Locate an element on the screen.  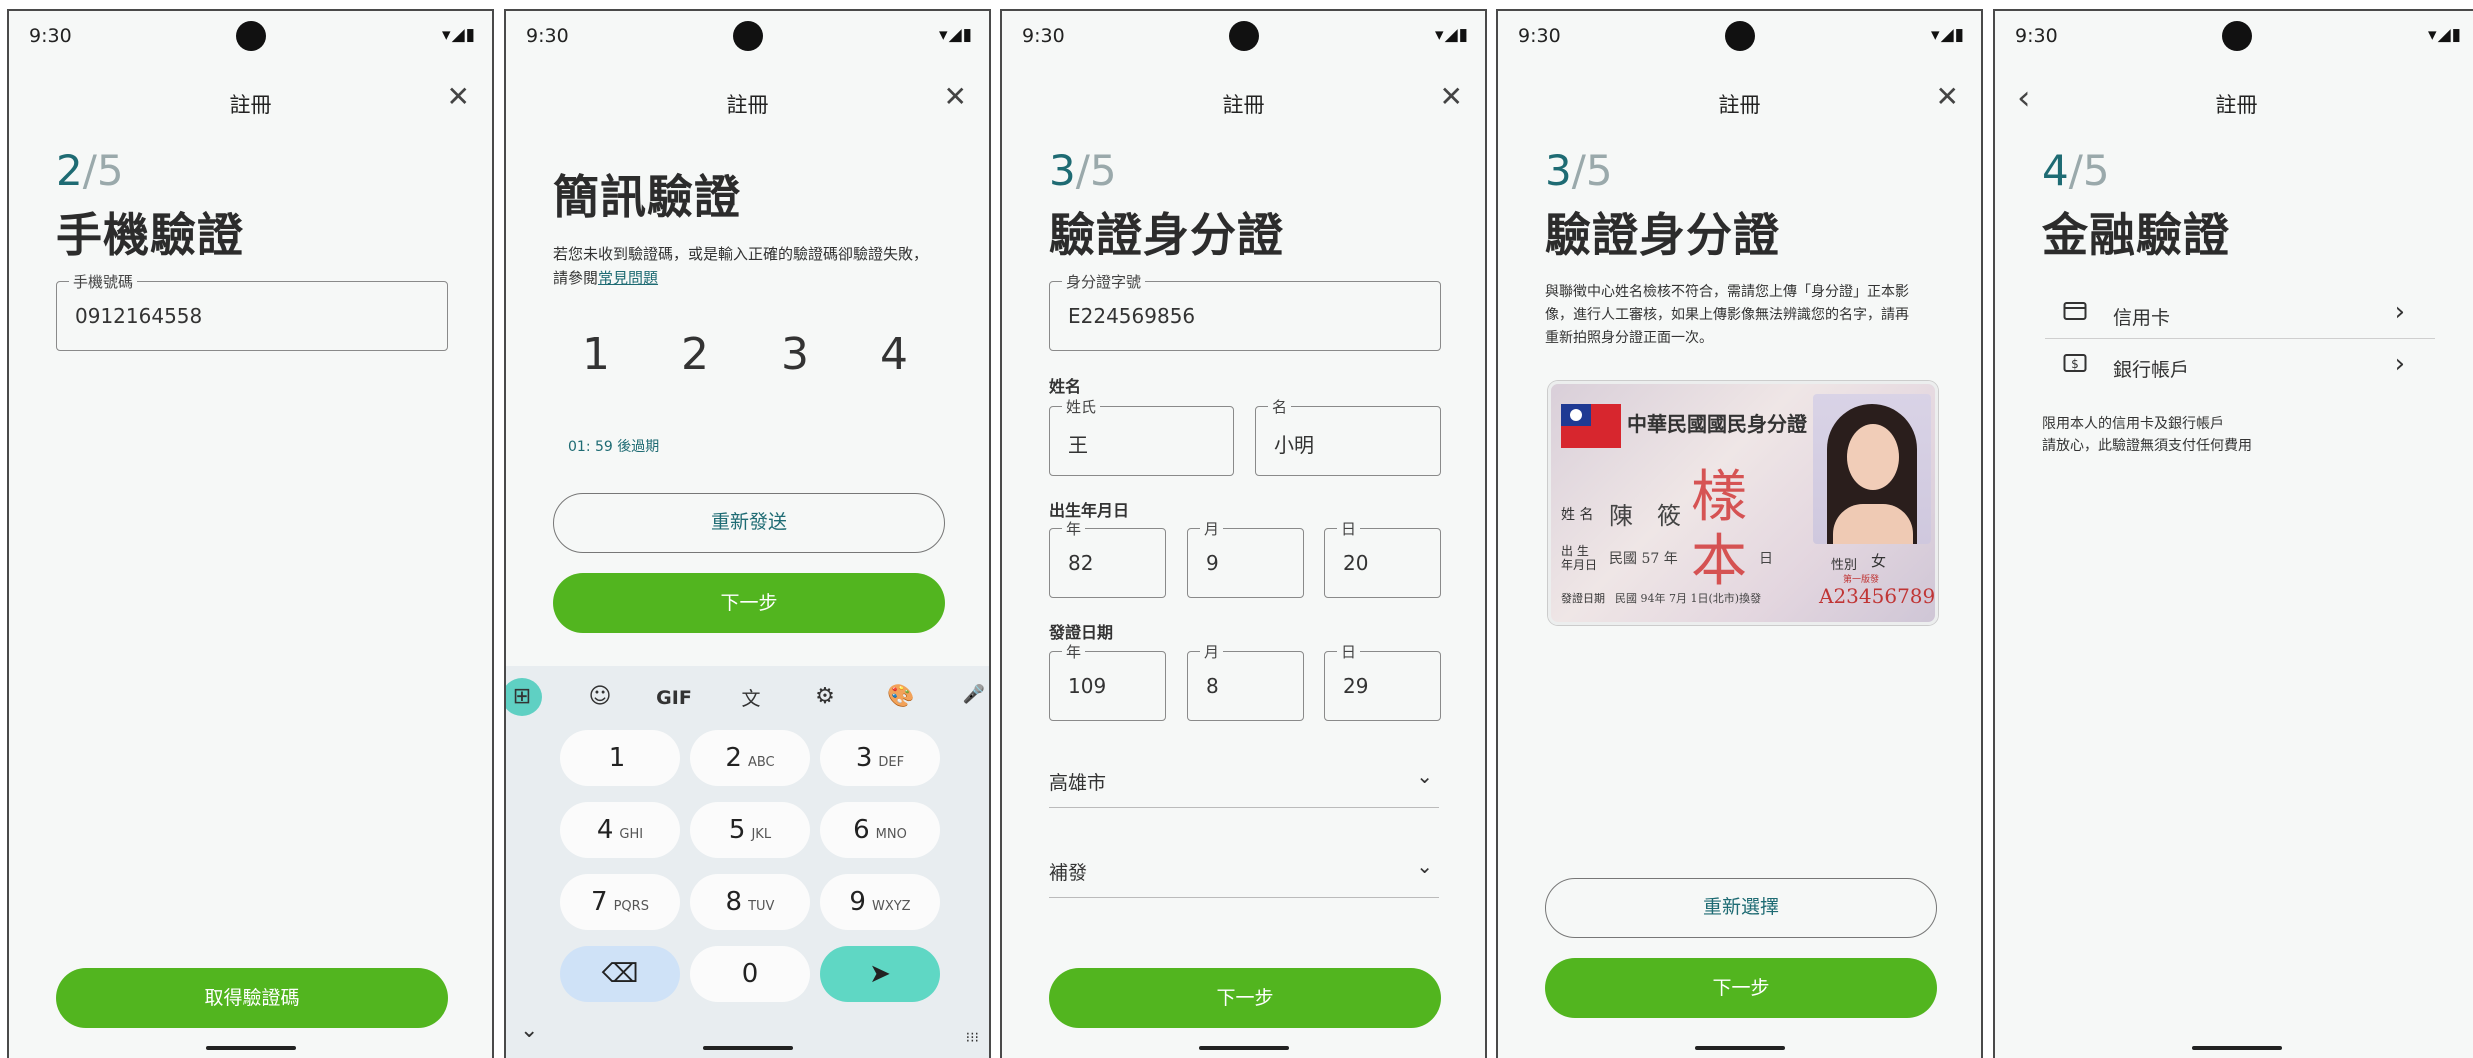
phone-number-label: 手機號碼 is located at coordinates (103, 281).